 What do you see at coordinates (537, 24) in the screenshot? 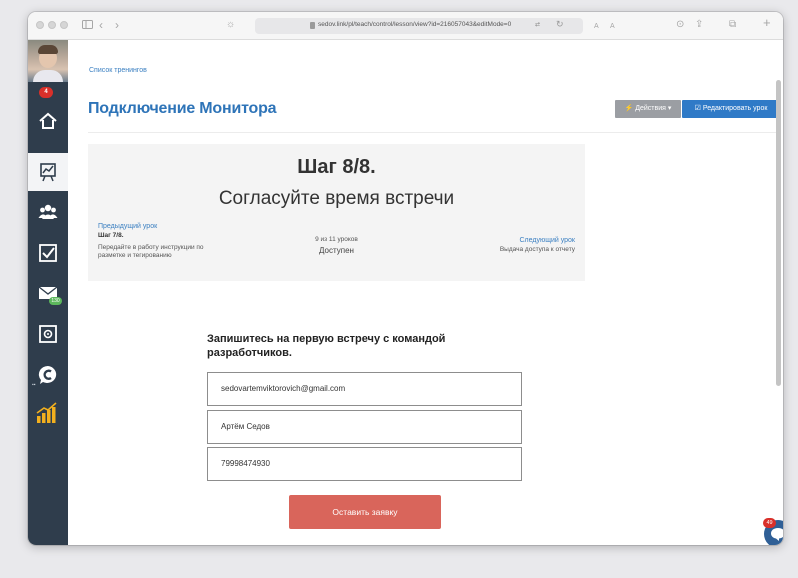
I see `translate-icon: ⇄` at bounding box center [537, 24].